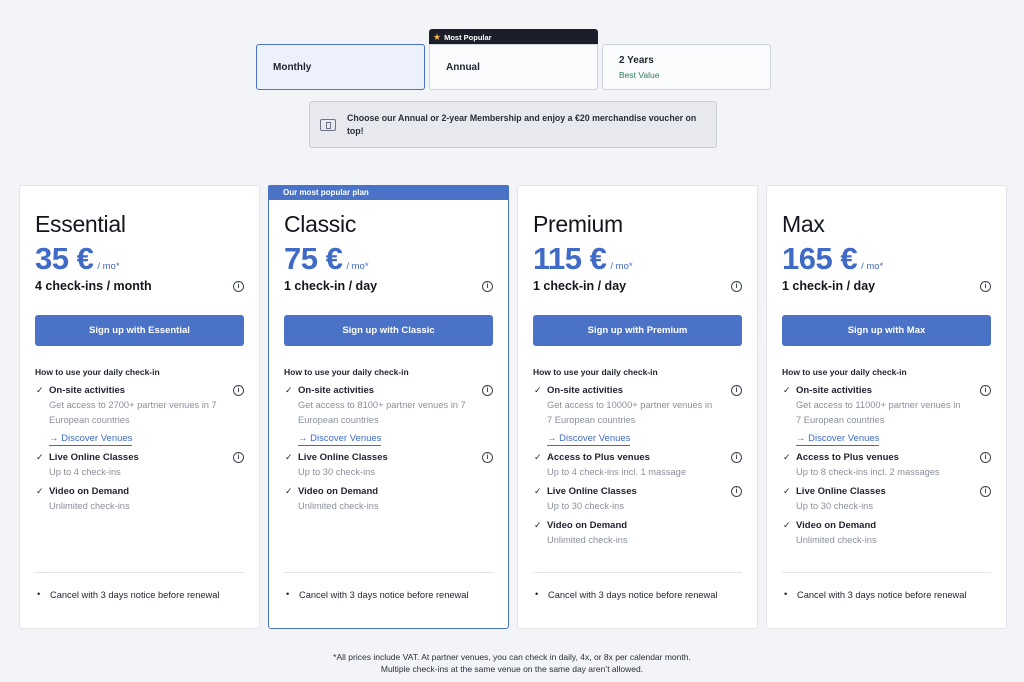 The width and height of the screenshot is (1024, 682). Describe the element at coordinates (570, 258) in the screenshot. I see `plan-price: 115 €` at that location.